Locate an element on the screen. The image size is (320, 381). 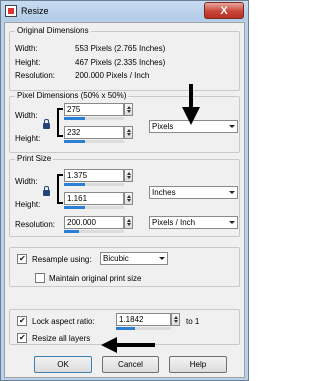
arrow-down-icon is located at coordinates (191, 104).